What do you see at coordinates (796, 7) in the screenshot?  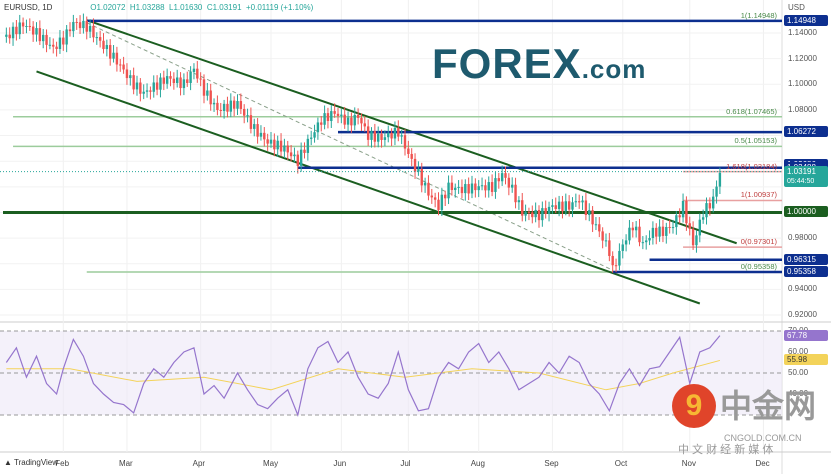 I see `currency-label: USD` at bounding box center [796, 7].